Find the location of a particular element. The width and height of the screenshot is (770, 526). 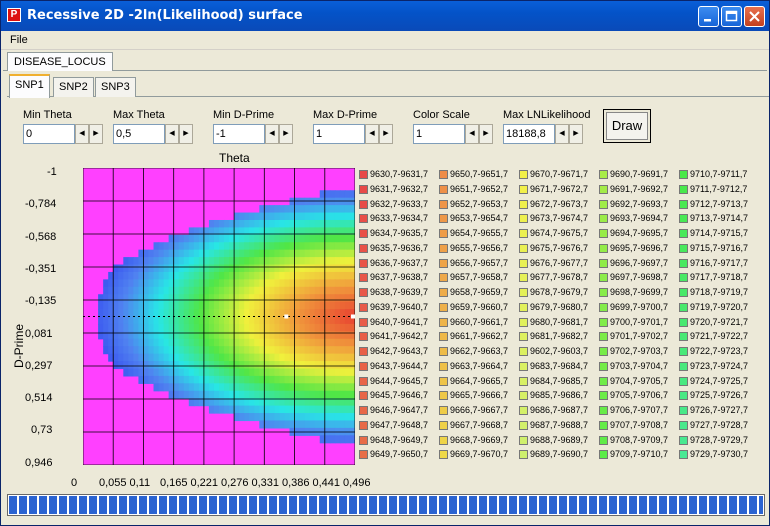

legend-label: 9660,7-9661,7 is located at coordinates (479, 321).